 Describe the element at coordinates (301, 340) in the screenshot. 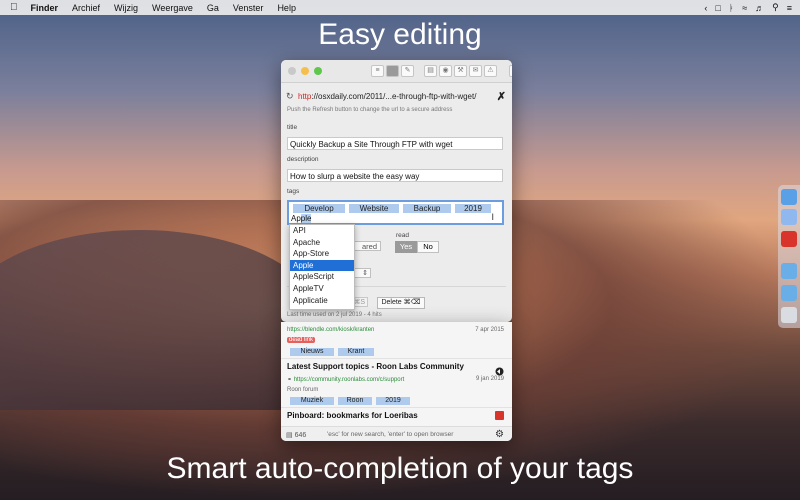

I see `dead-link-badge: dead link` at that location.